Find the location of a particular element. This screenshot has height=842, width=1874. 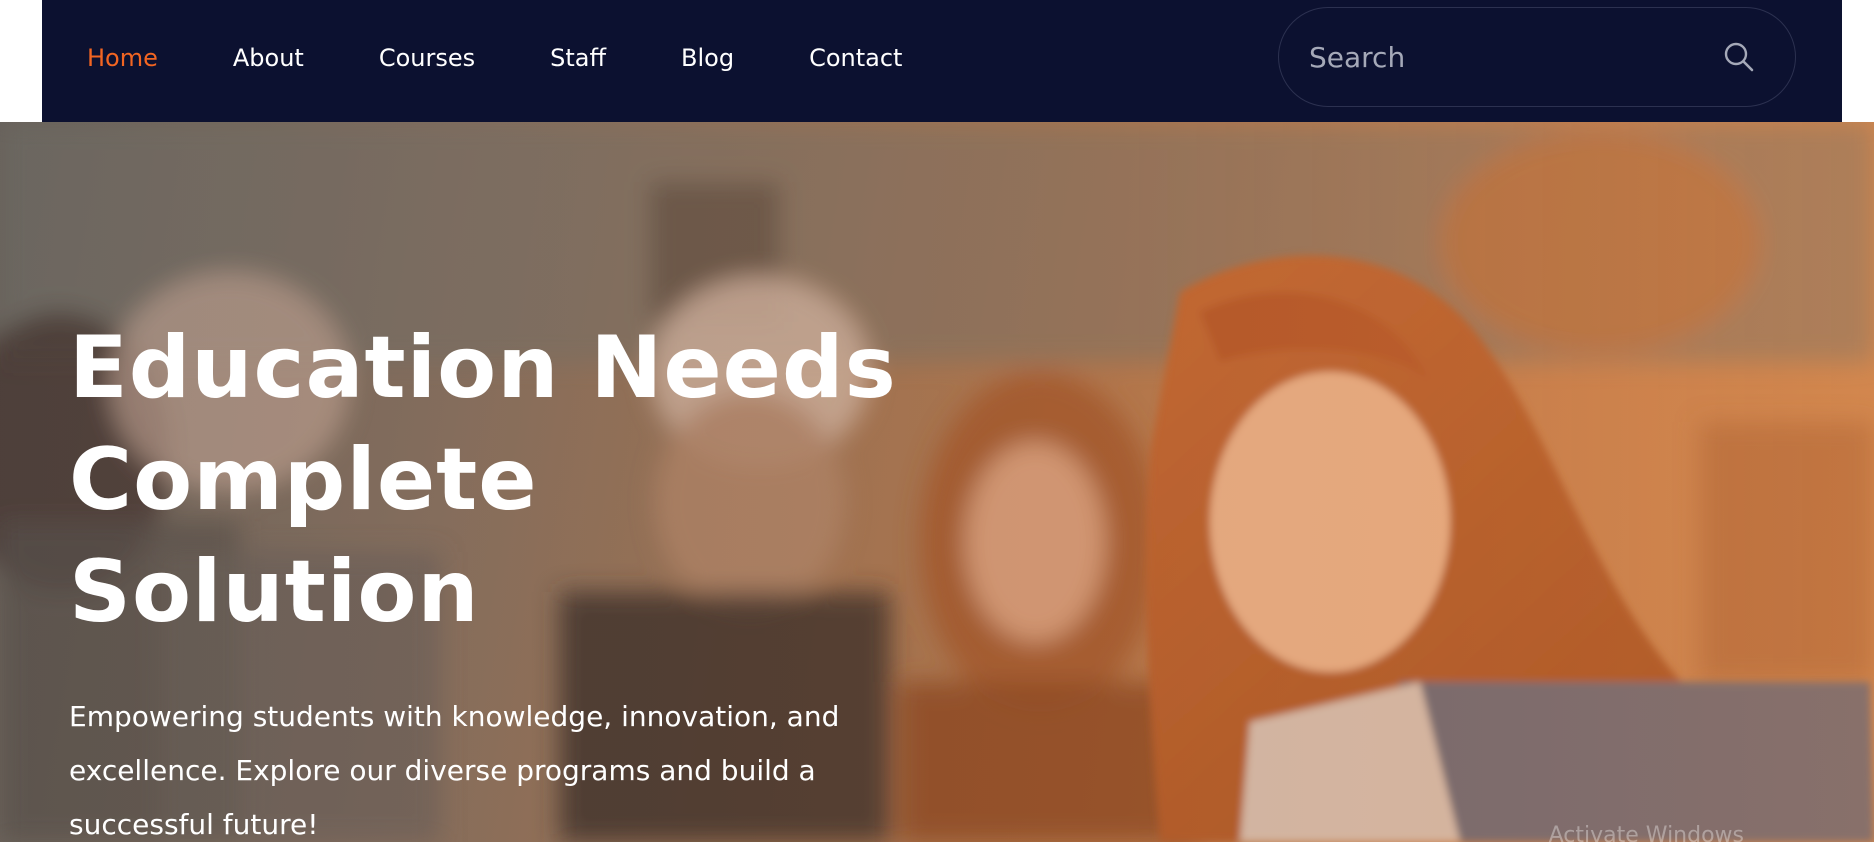

nav-link-about: About is located at coordinates (268, 58).